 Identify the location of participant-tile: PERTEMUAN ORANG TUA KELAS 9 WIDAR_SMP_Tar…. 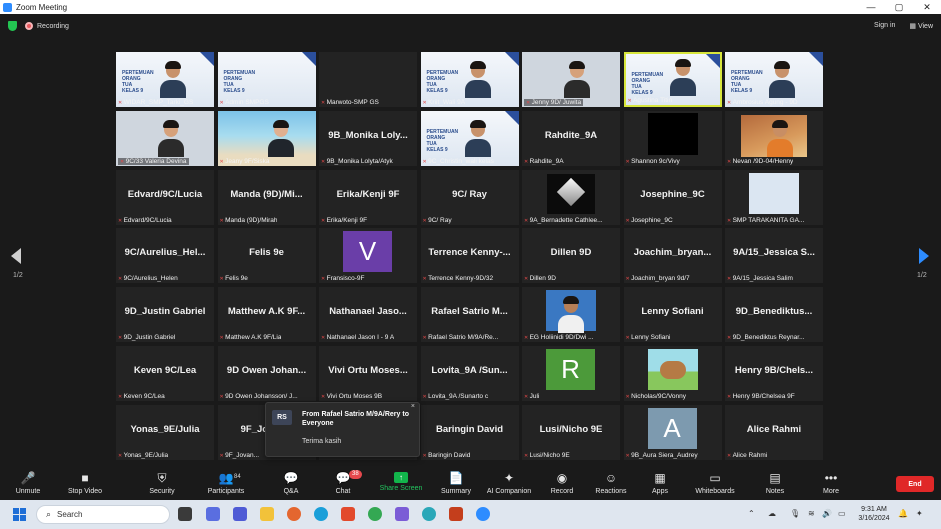
(165, 79).